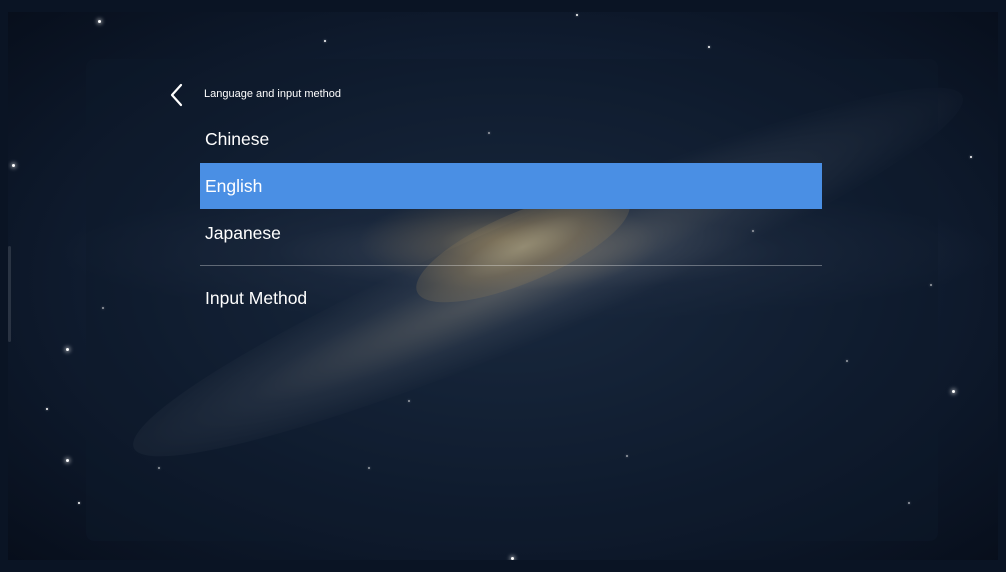 The height and width of the screenshot is (572, 1006). Describe the element at coordinates (511, 139) in the screenshot. I see `language-option-chinese: Chinese` at that location.